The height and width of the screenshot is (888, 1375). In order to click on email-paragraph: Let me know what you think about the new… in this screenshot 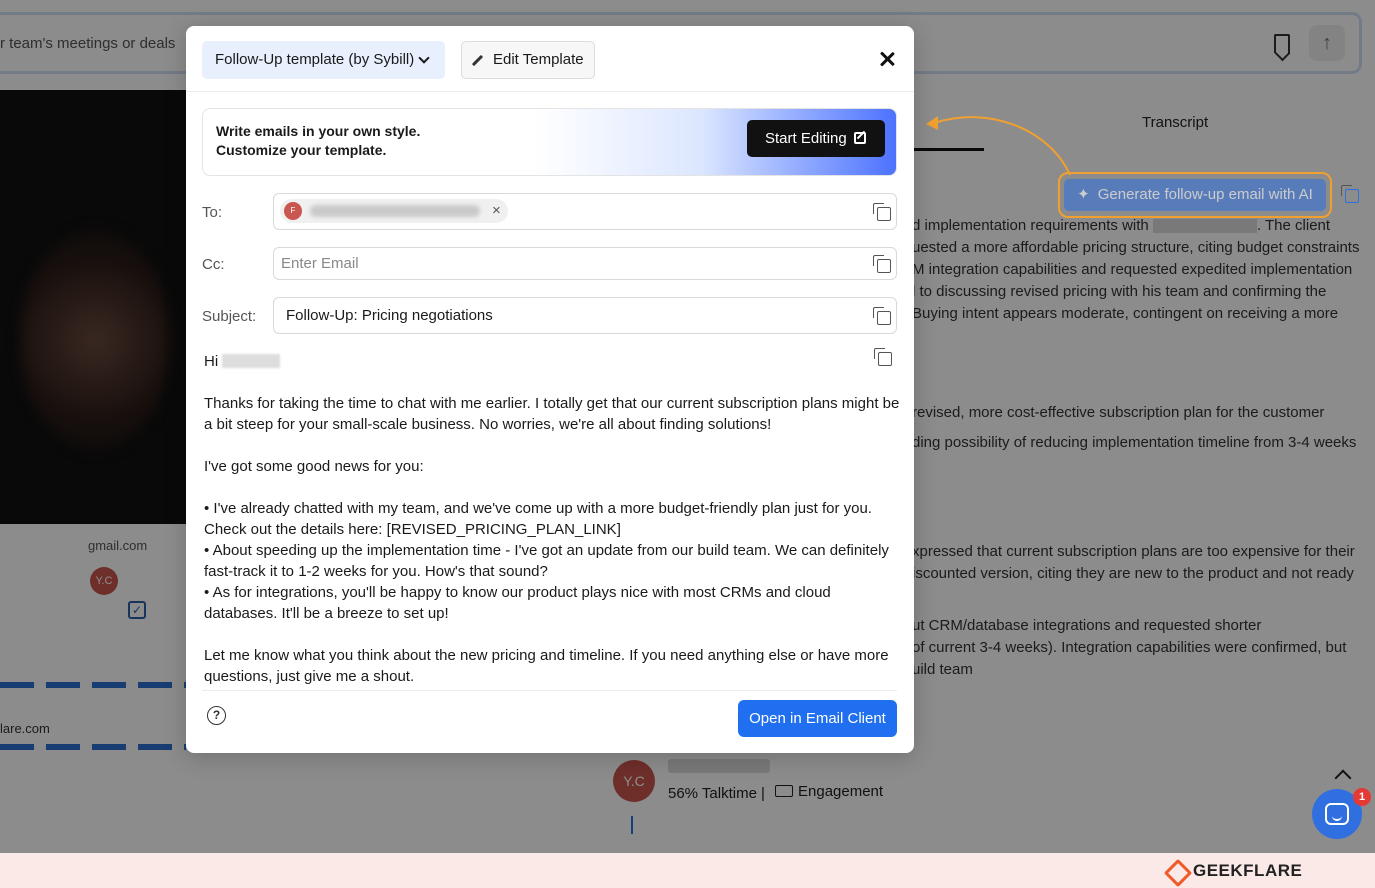, I will do `click(548, 666)`.